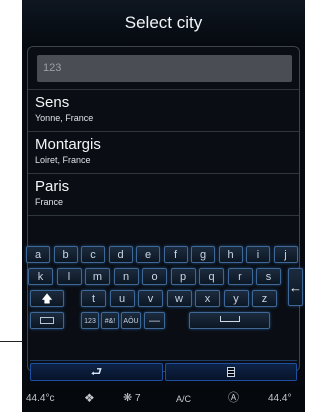  Describe the element at coordinates (120, 254) in the screenshot. I see `key-d: d` at that location.